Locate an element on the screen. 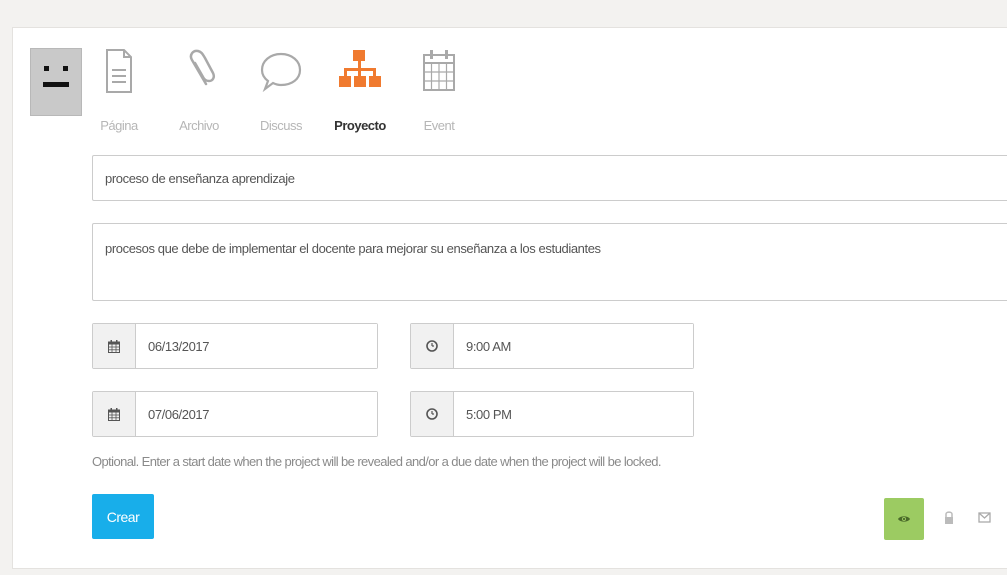 This screenshot has height=575, width=1007. start-date-group is located at coordinates (235, 346).